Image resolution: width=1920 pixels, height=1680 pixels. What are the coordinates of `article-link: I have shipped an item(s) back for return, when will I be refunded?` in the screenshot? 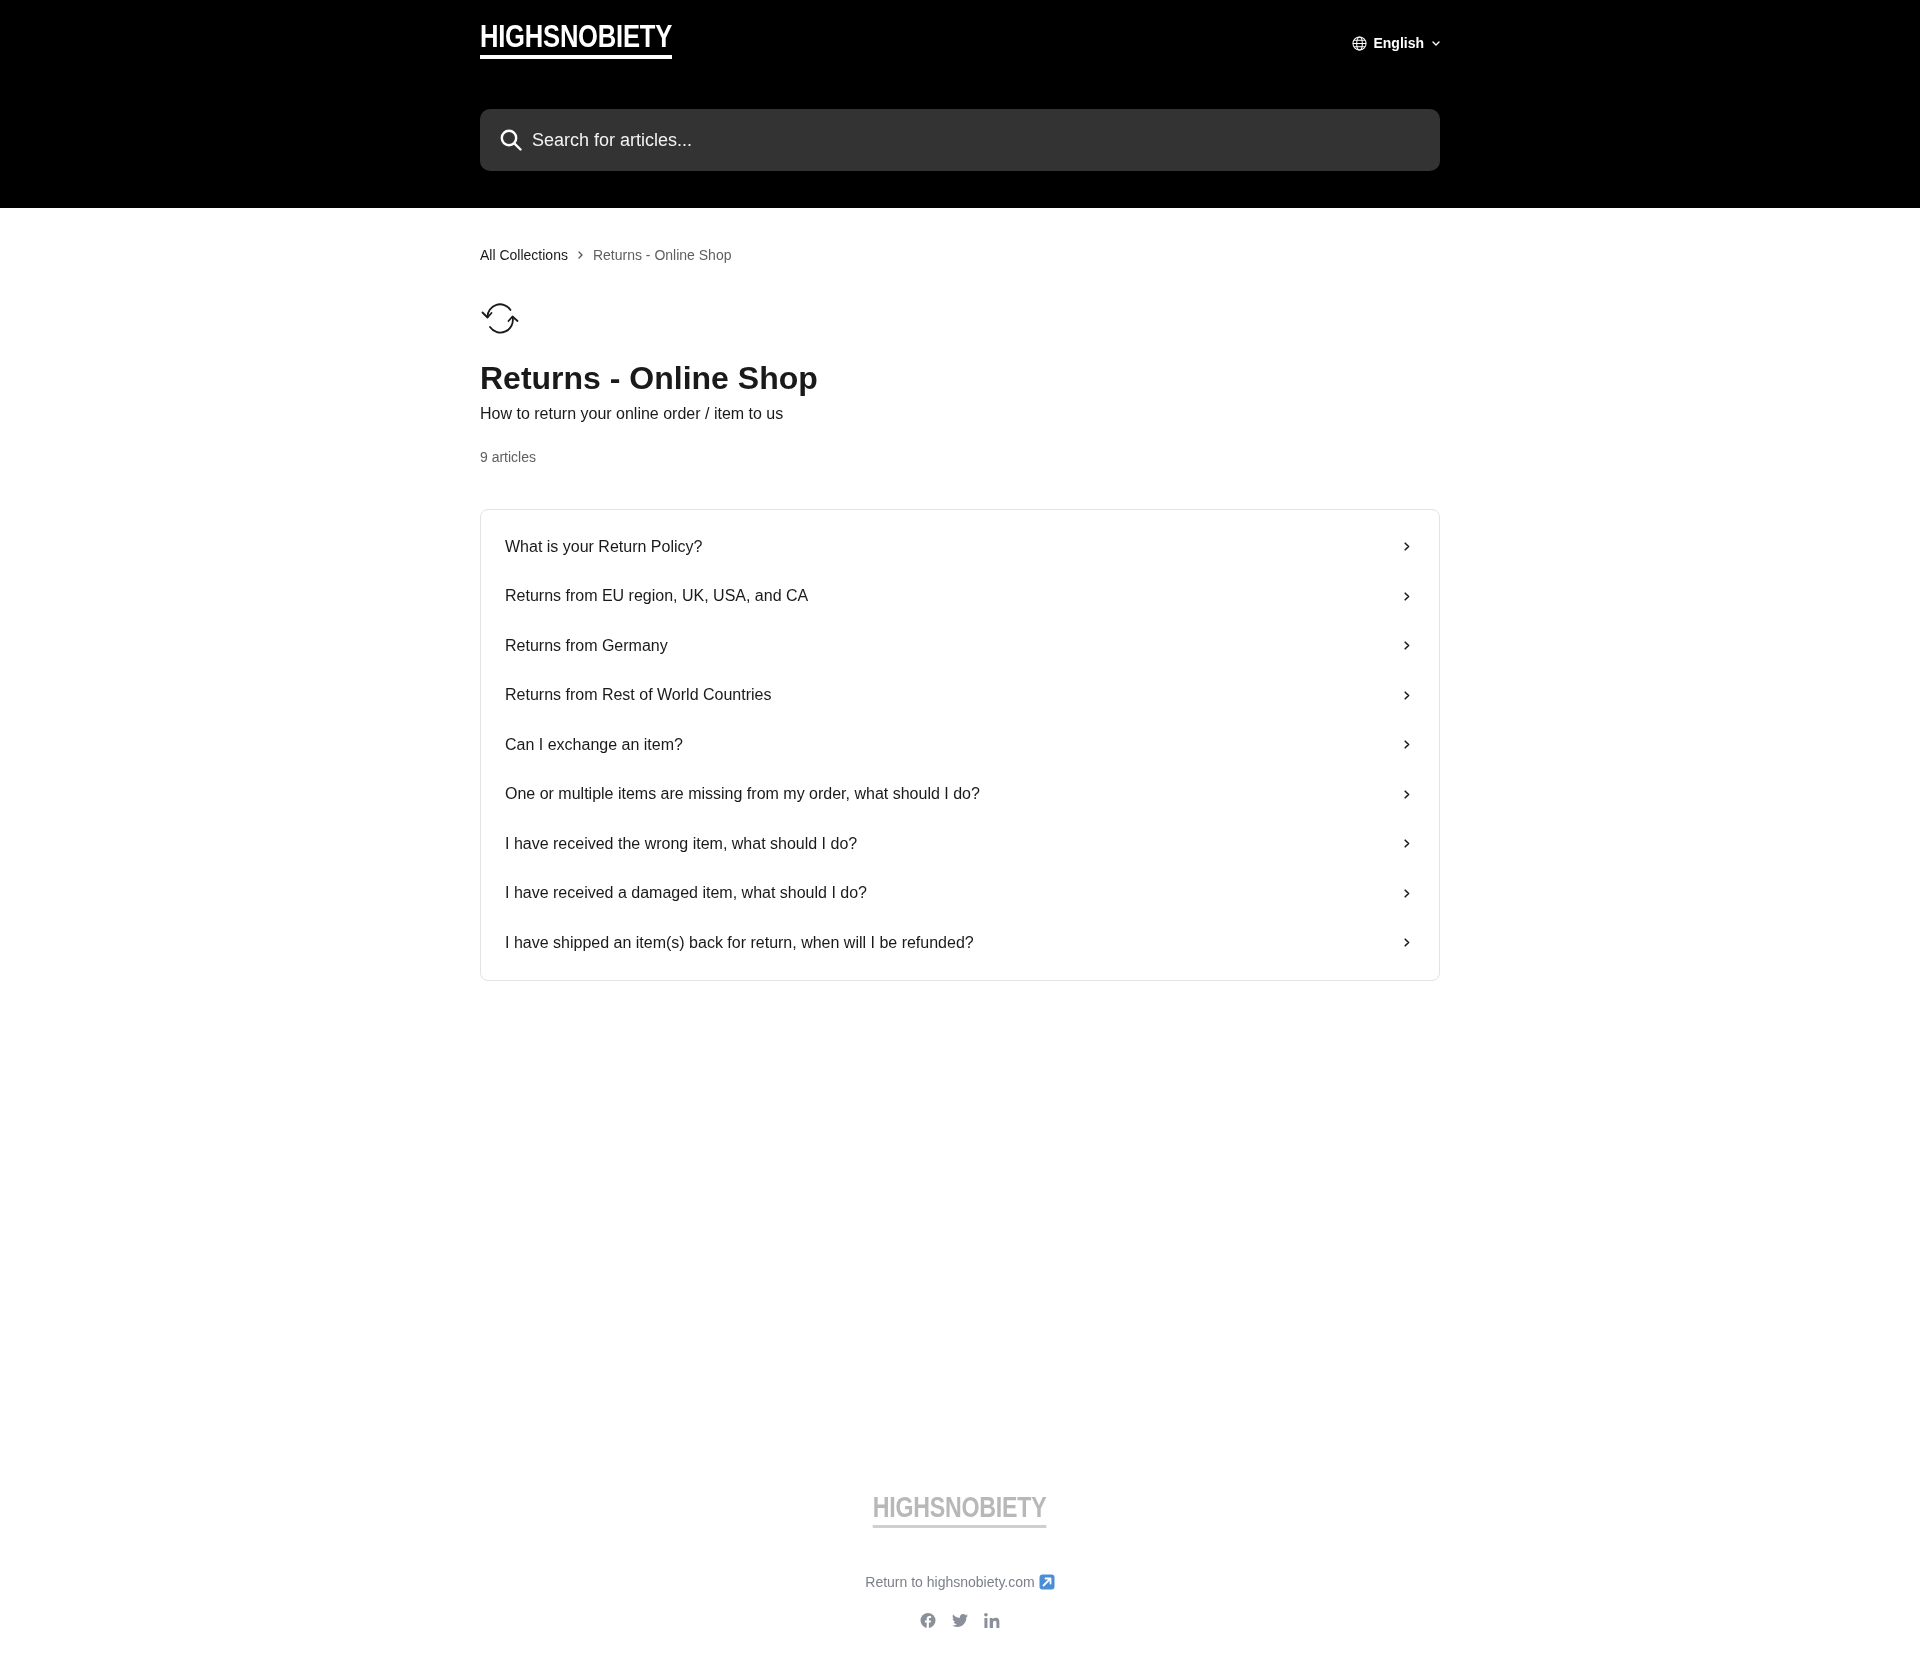 It's located at (960, 943).